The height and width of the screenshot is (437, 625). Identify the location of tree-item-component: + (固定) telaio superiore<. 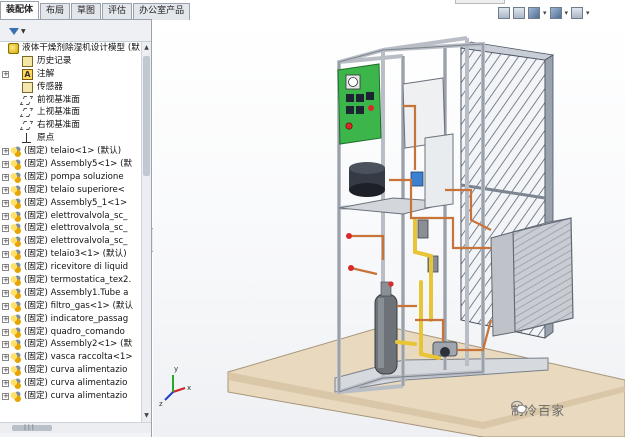
(70, 190).